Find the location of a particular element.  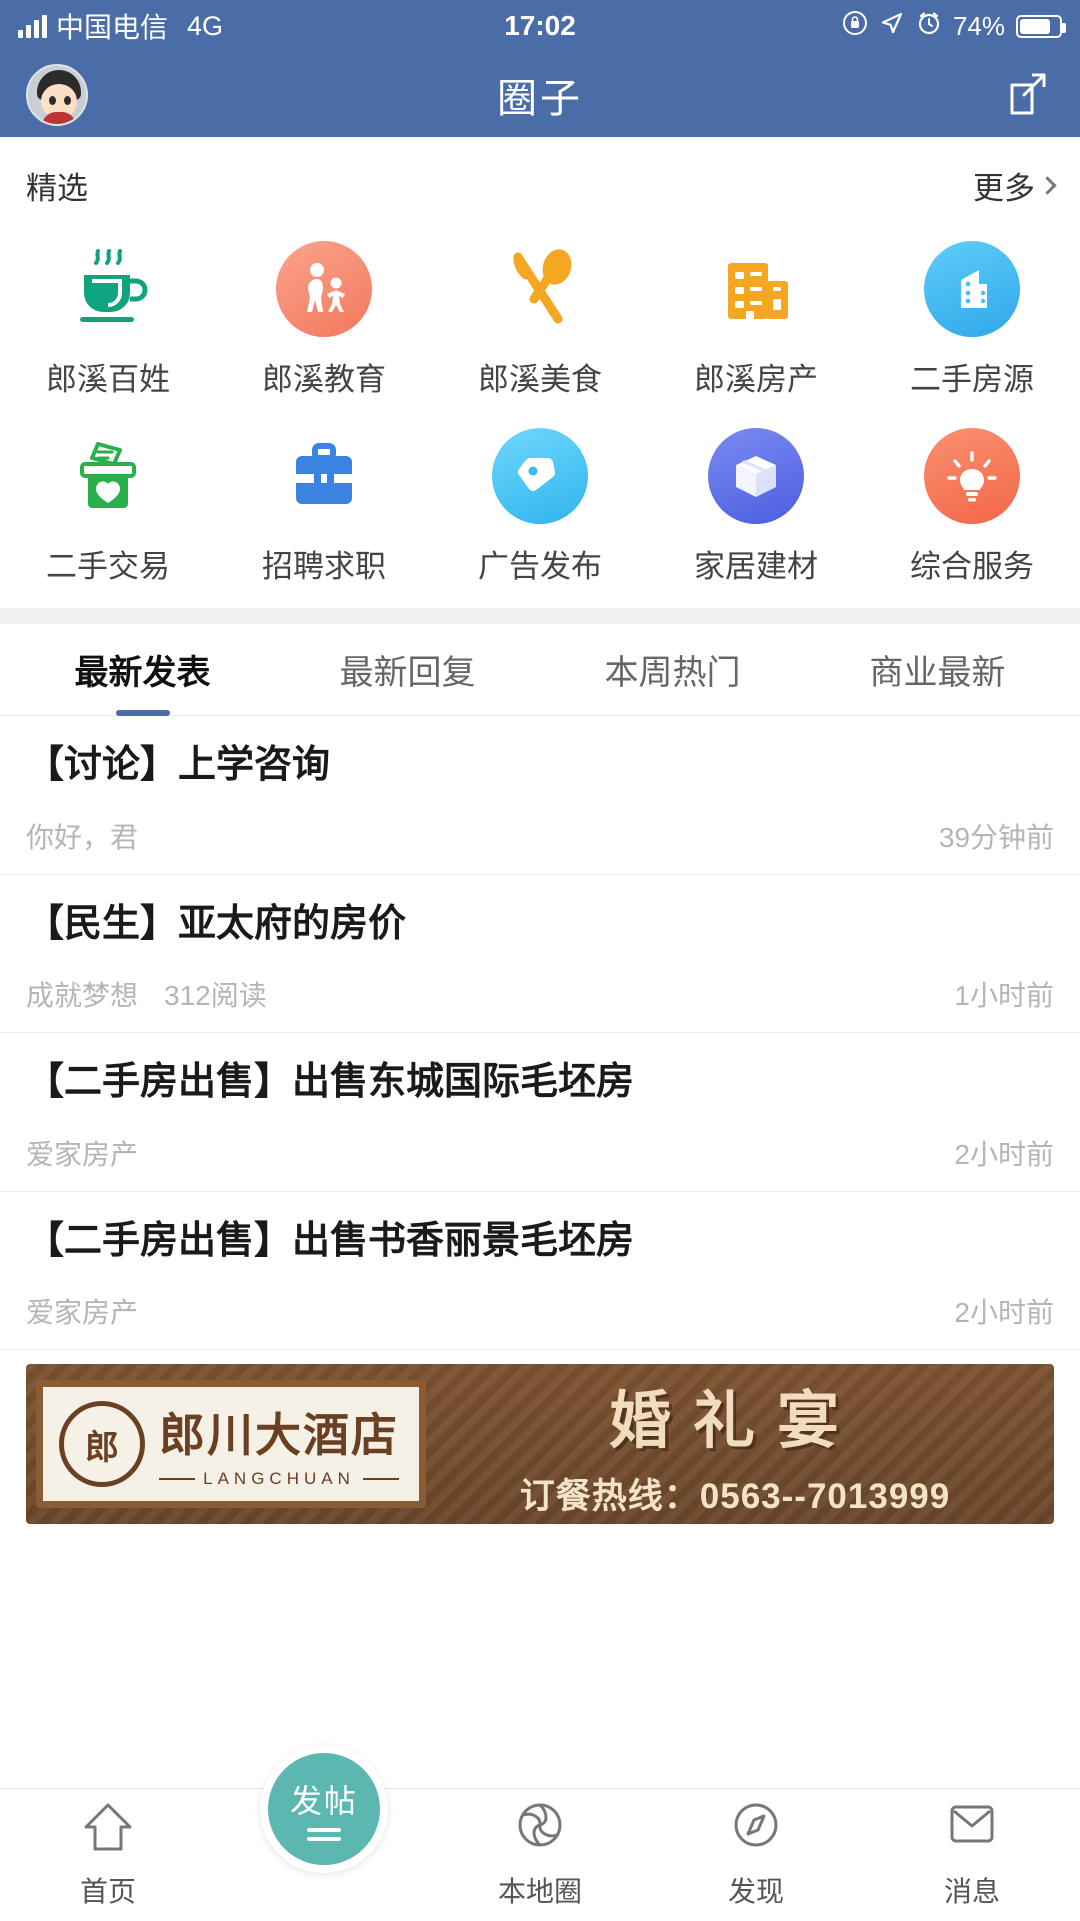

post-meta: 你好，君 39分钟前 is located at coordinates (540, 836).